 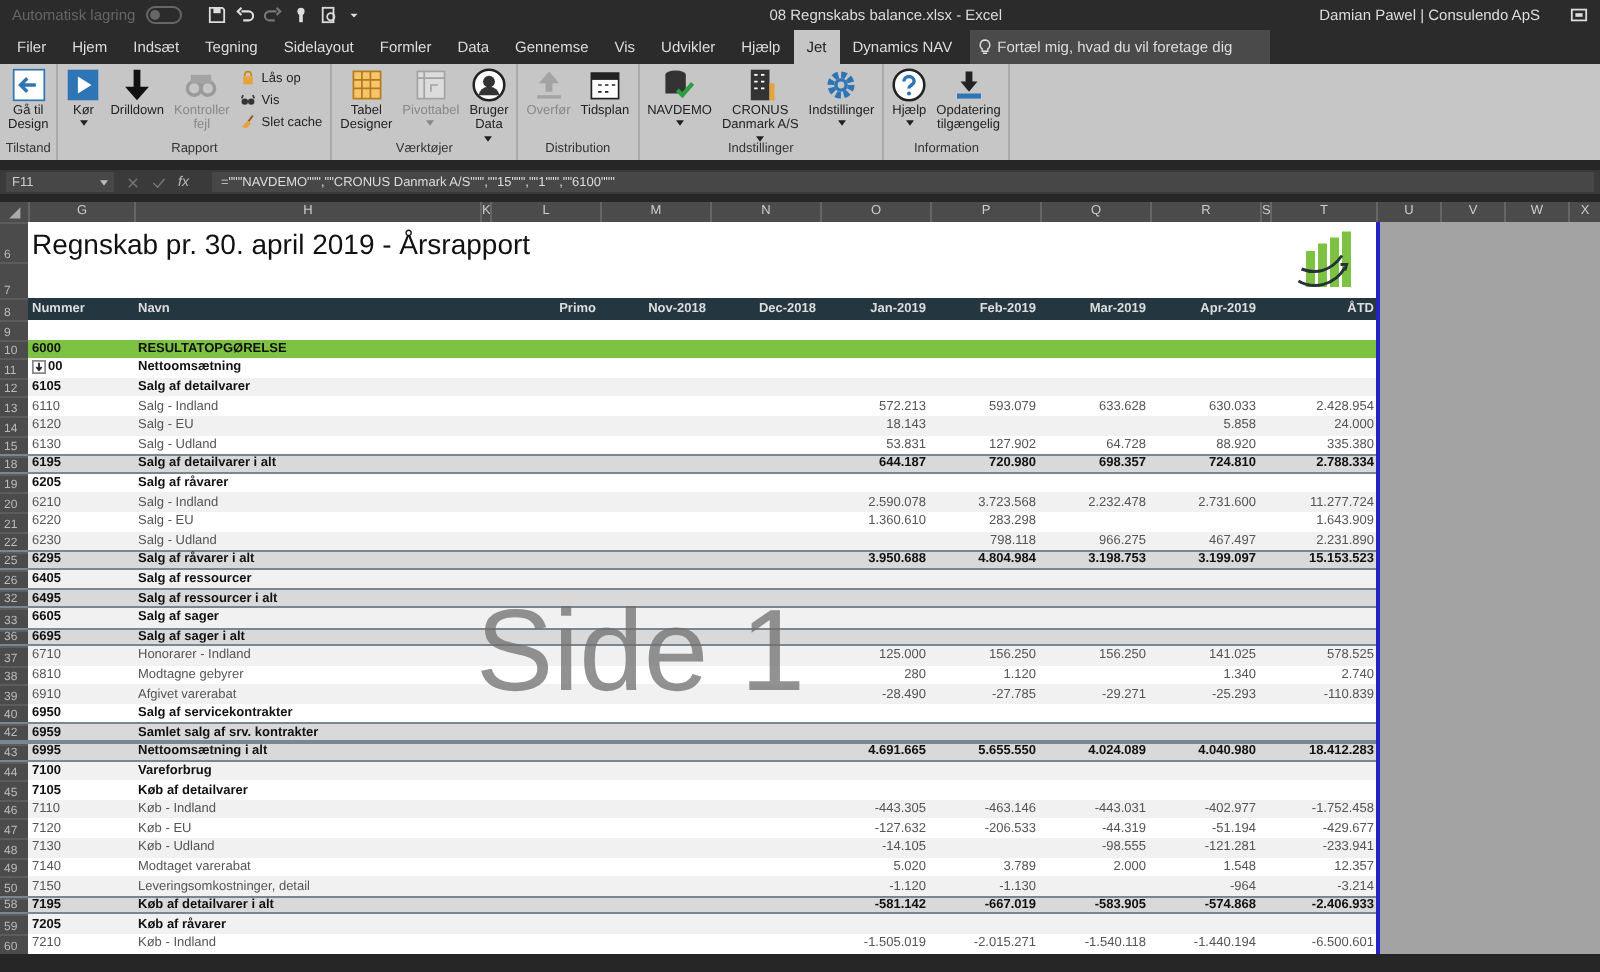 I want to click on lightbulb-icon, so click(x=984, y=47).